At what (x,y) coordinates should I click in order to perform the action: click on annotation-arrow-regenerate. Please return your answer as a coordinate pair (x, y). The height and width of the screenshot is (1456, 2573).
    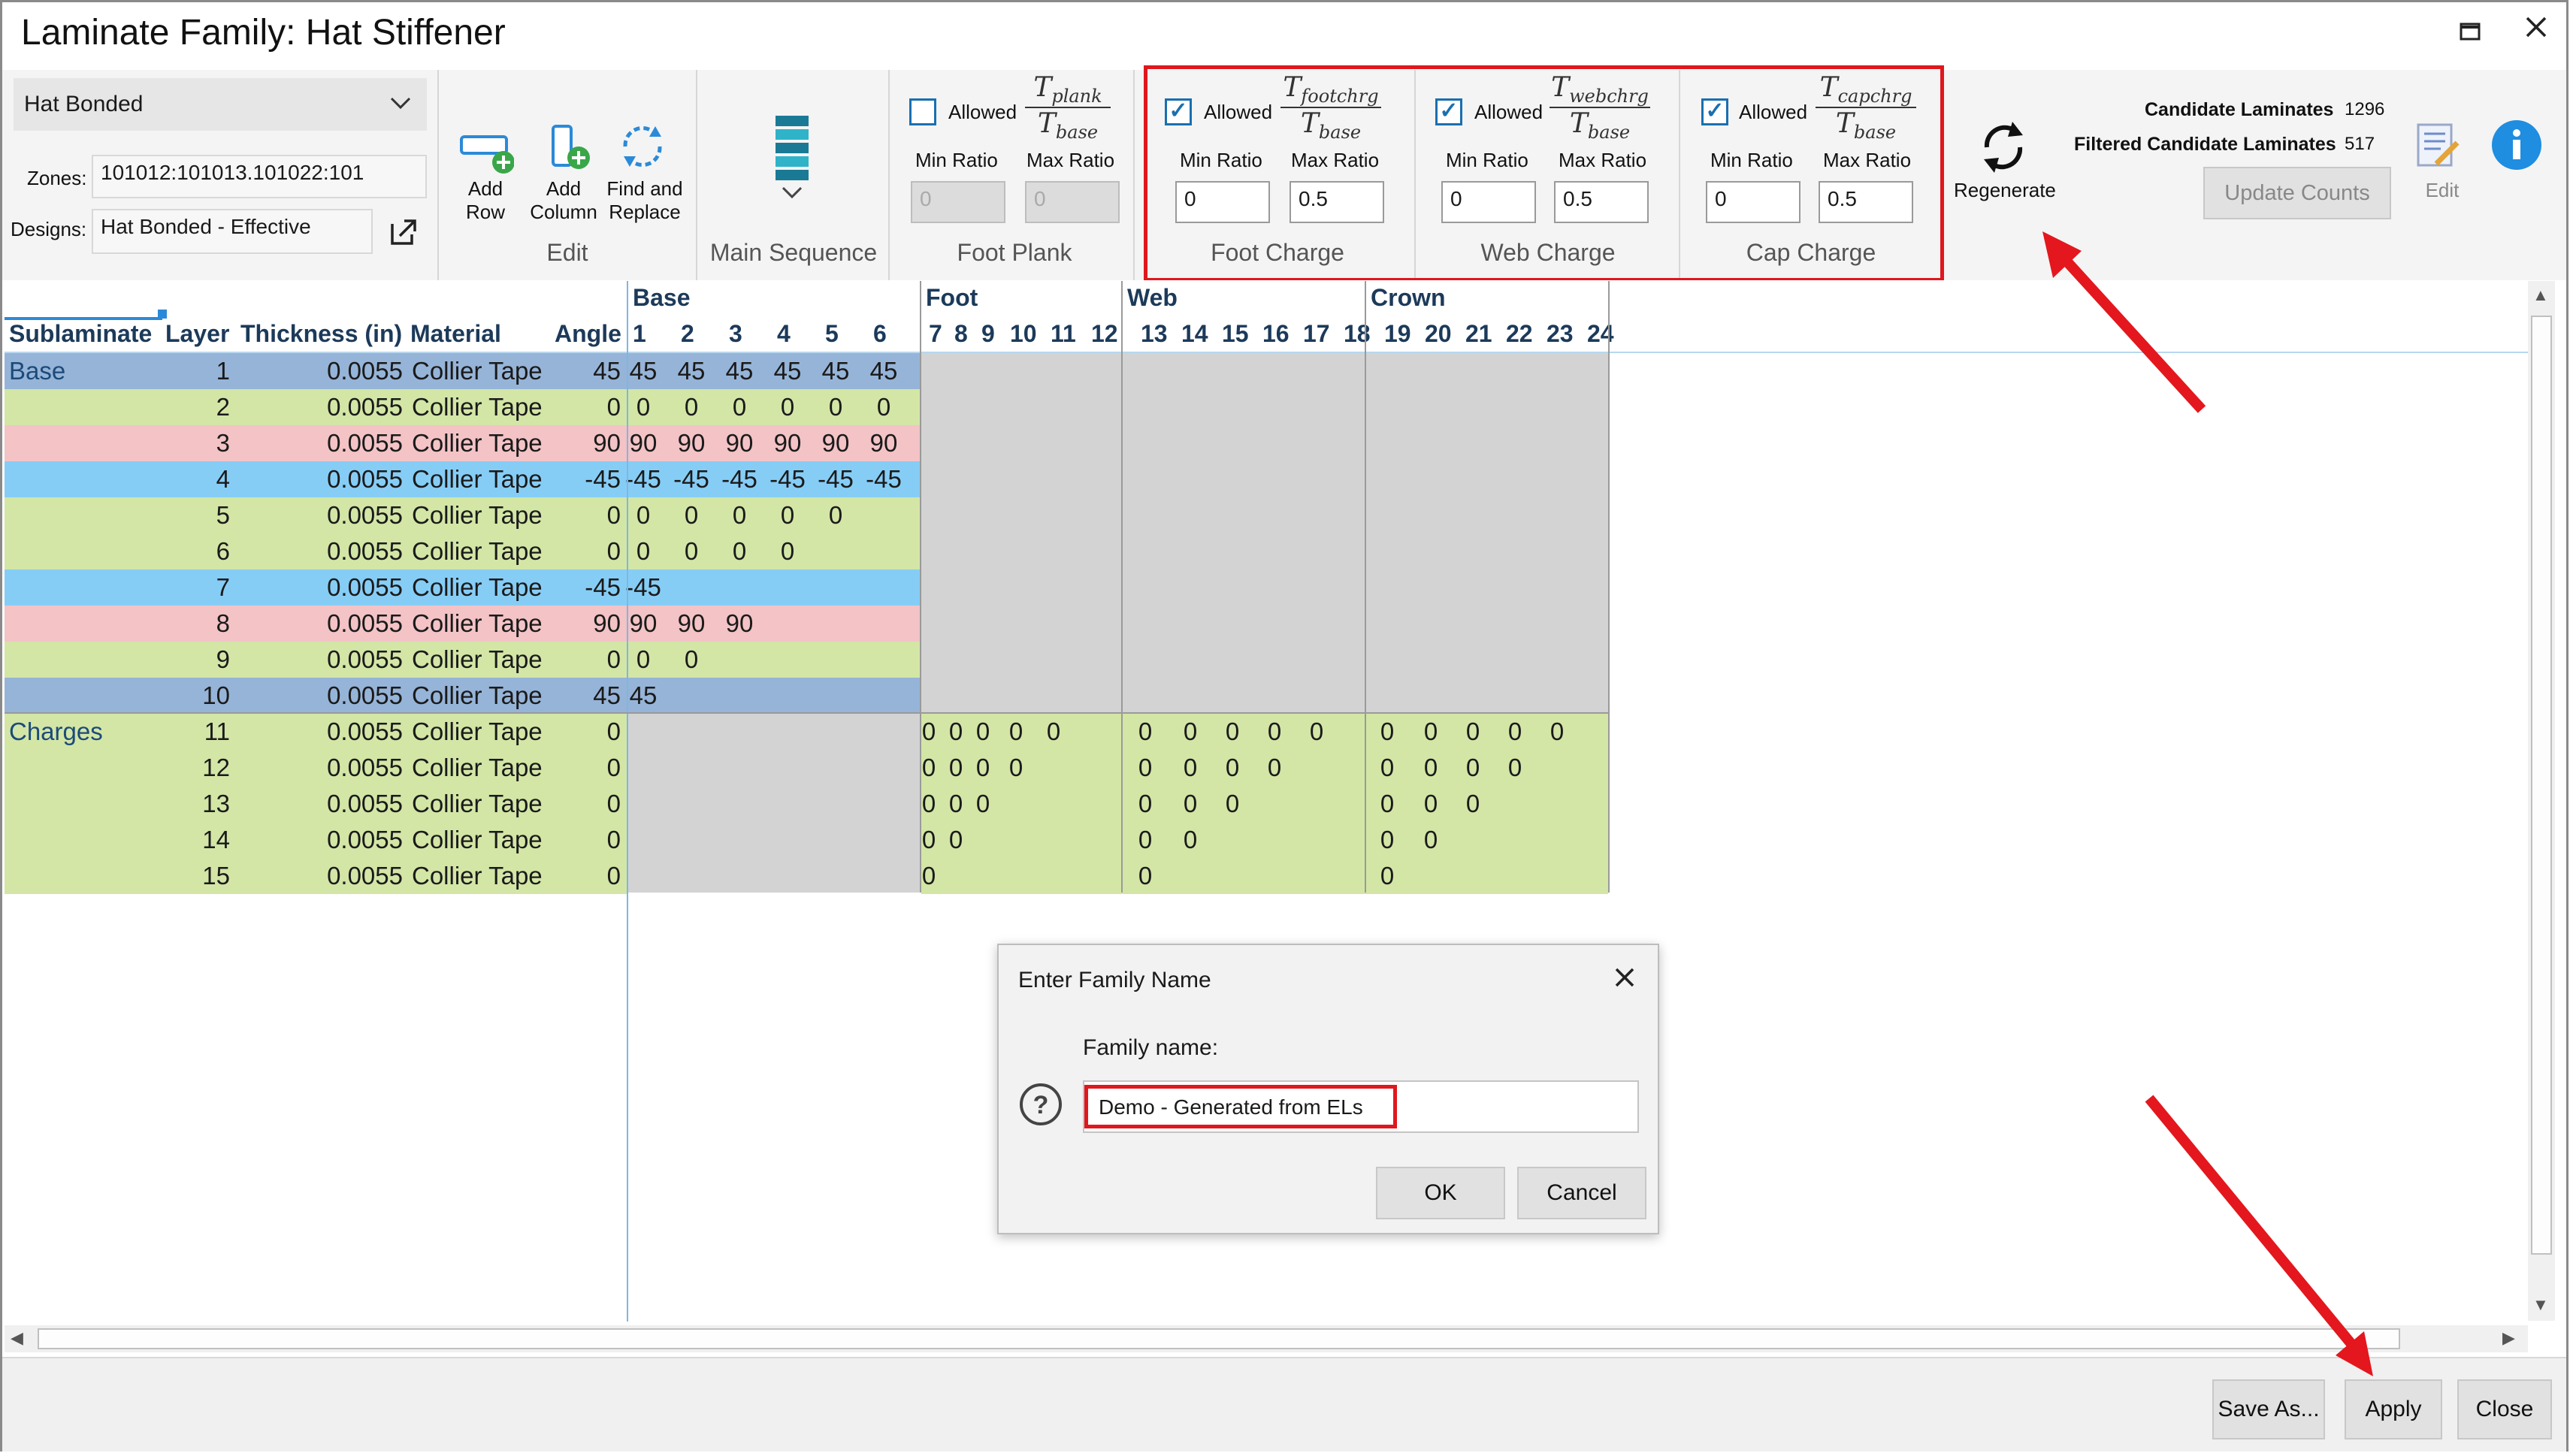
    Looking at the image, I should click on (2132, 333).